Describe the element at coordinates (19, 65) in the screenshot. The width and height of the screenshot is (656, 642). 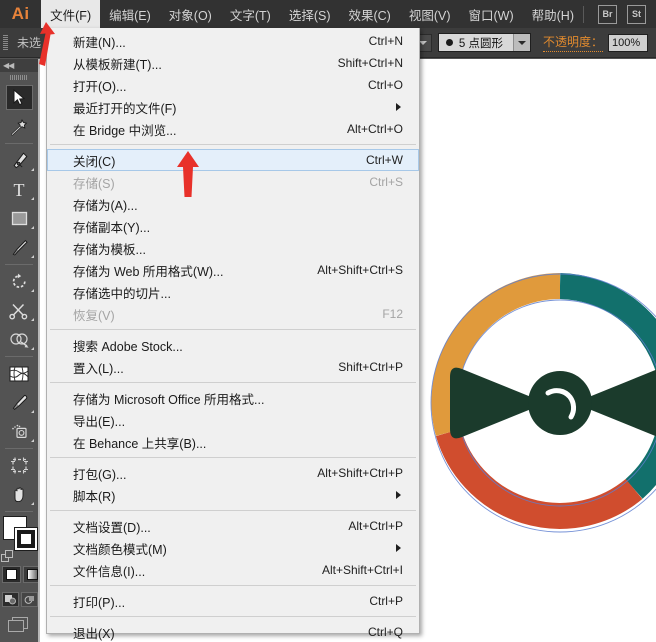
I see `tools-panel-collapse-button: ◀◀` at that location.